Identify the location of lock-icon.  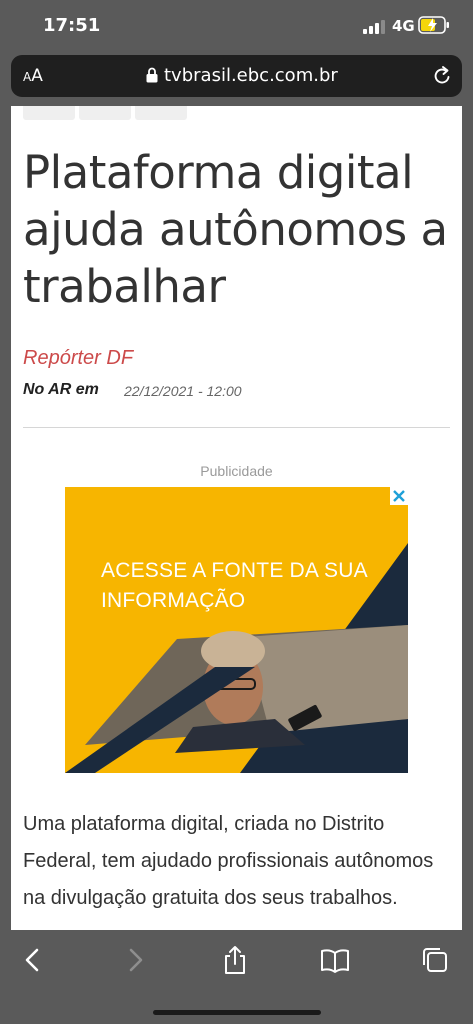
(152, 75).